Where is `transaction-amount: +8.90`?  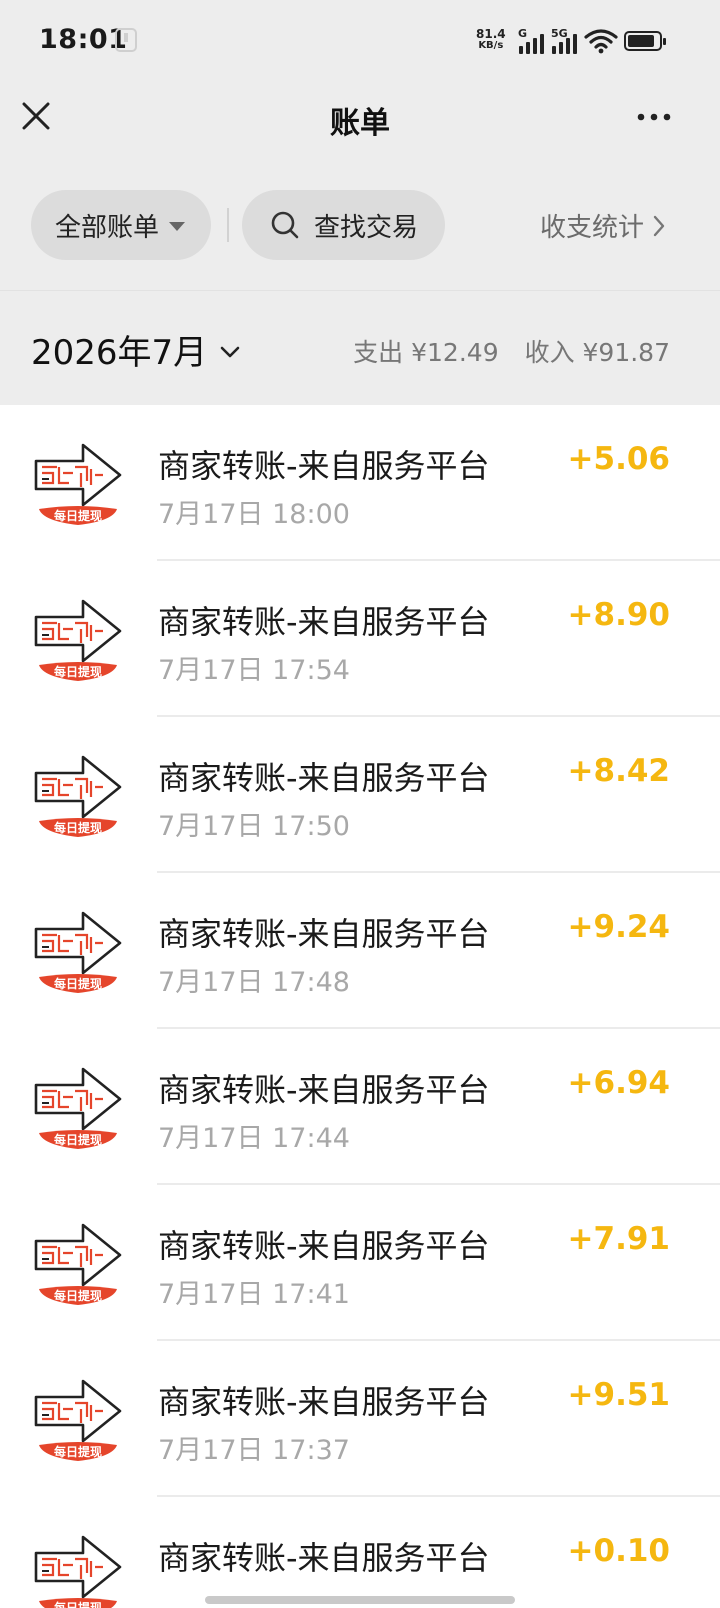 transaction-amount: +8.90 is located at coordinates (618, 615).